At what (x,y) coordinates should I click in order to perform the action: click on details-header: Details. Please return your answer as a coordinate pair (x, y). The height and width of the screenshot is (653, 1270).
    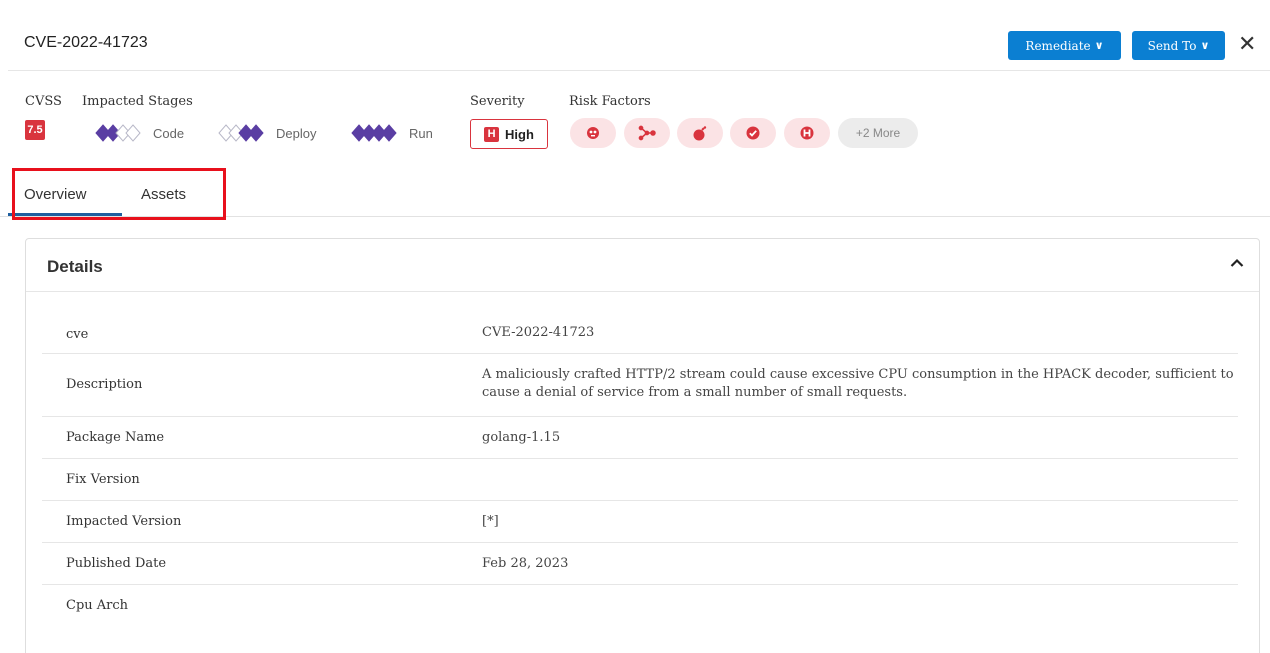
    Looking at the image, I should click on (642, 265).